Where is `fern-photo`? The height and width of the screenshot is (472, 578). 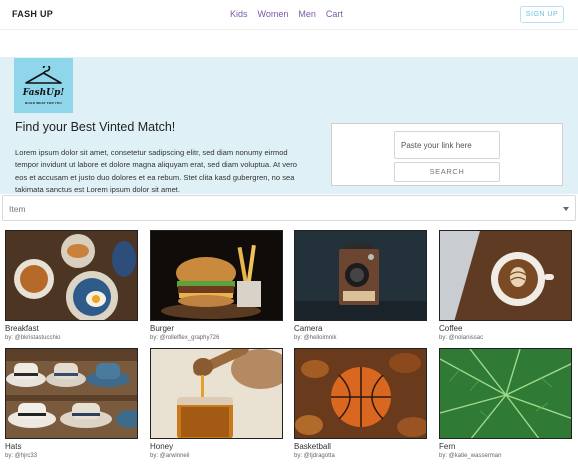 fern-photo is located at coordinates (505, 393).